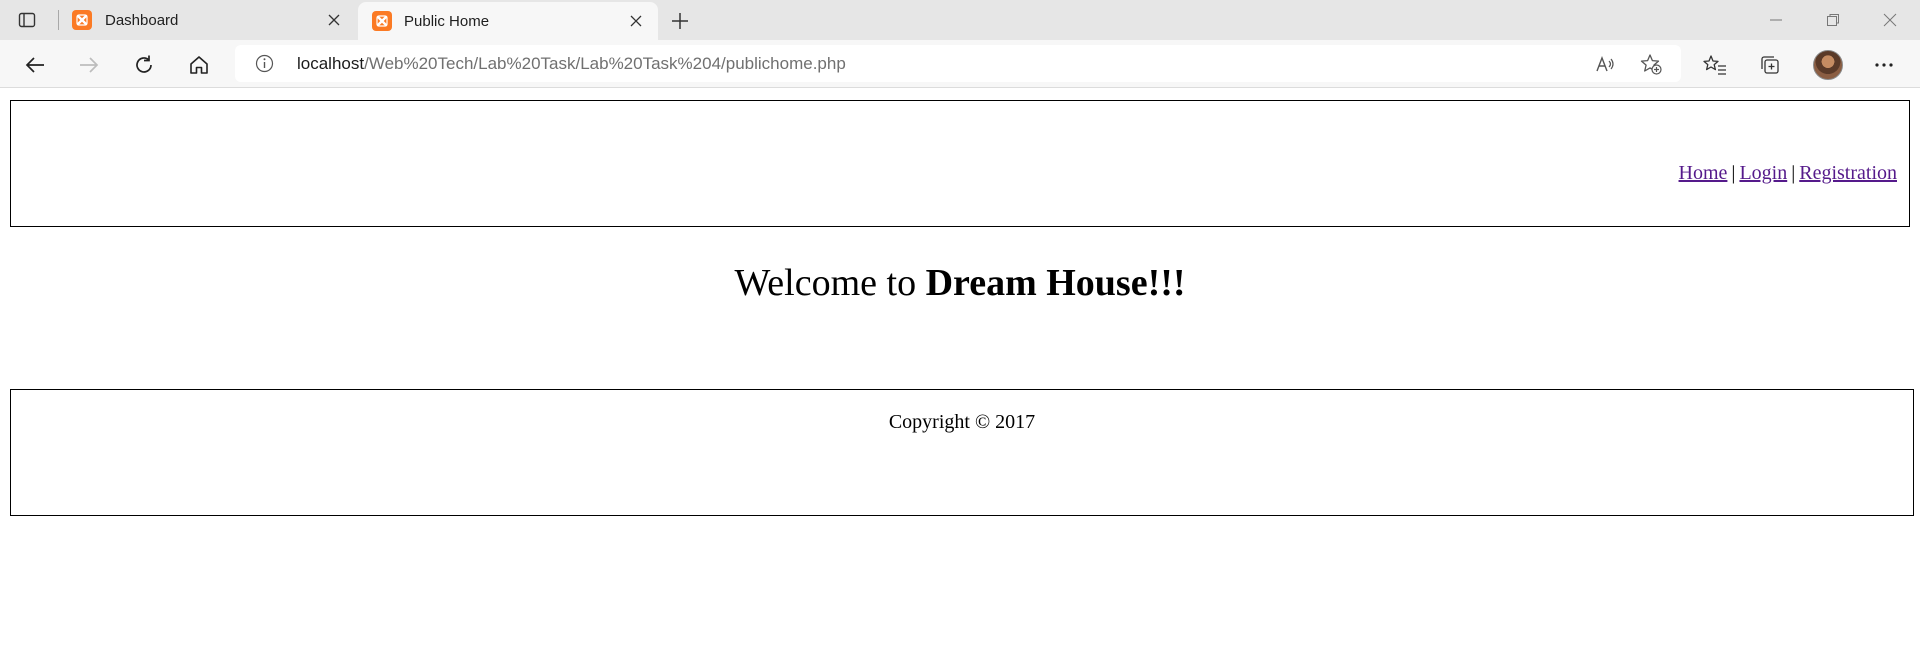 The width and height of the screenshot is (1920, 663). What do you see at coordinates (1651, 64) in the screenshot?
I see `add-favorite-icon` at bounding box center [1651, 64].